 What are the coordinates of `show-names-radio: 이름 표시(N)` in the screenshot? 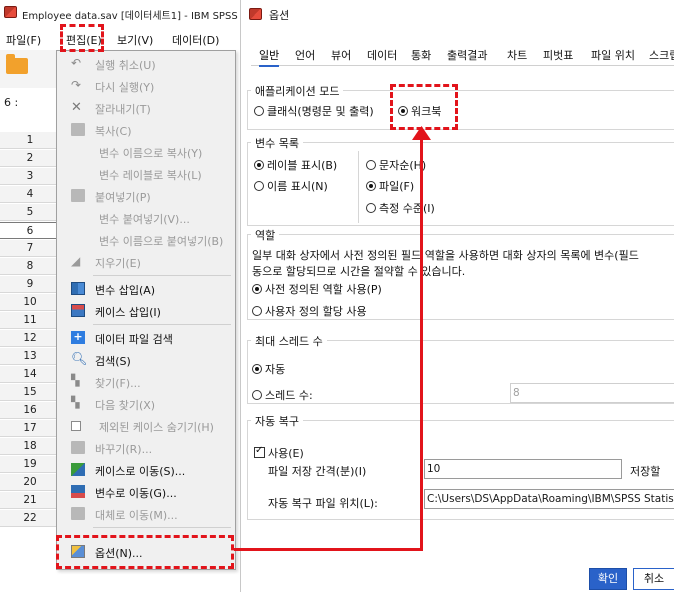 It's located at (291, 186).